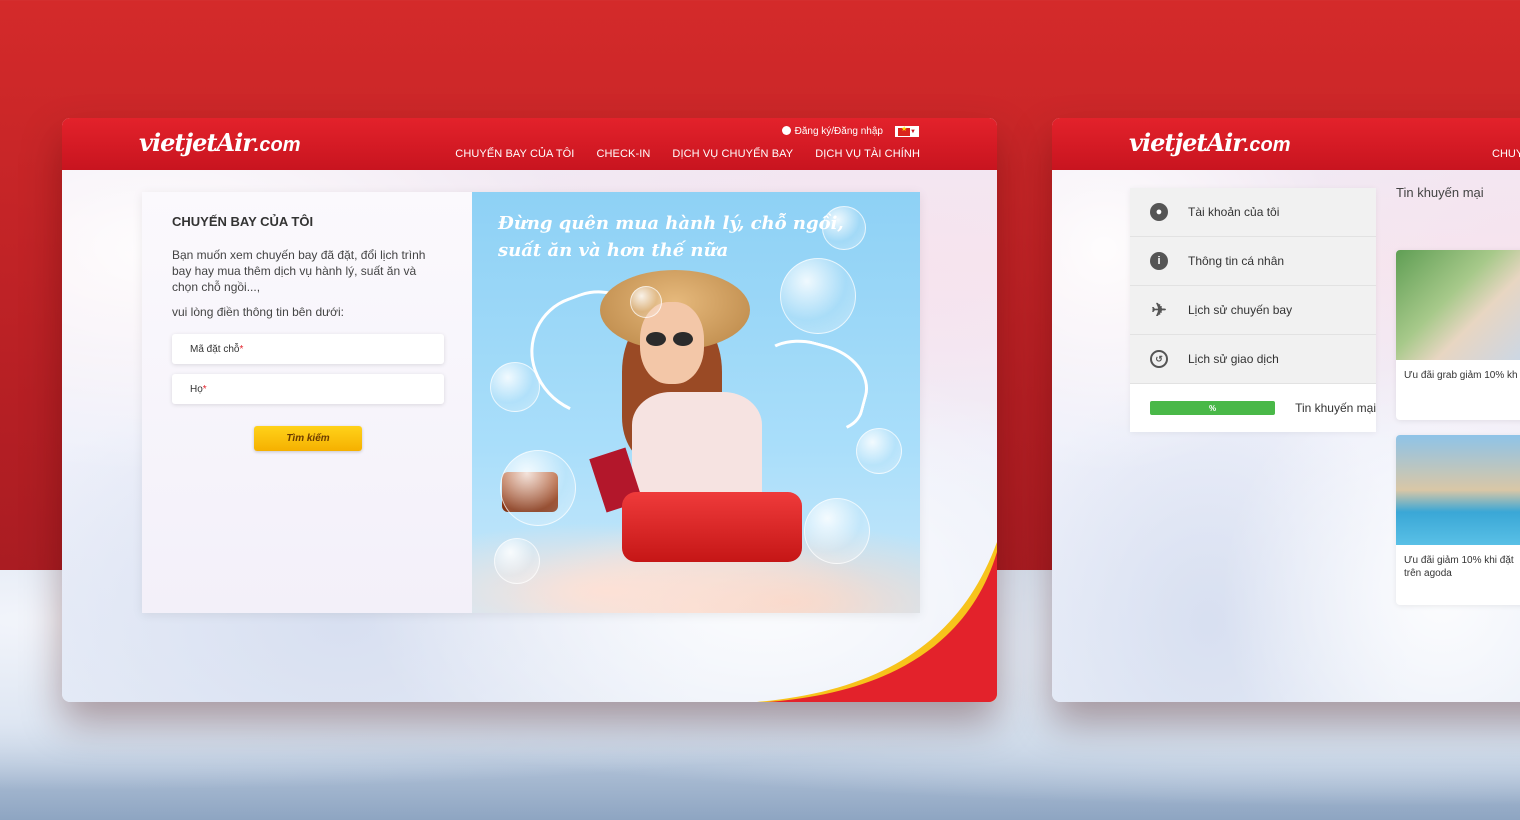 The image size is (1520, 820). What do you see at coordinates (308, 349) in the screenshot?
I see `booking-code-field: Mã đặt chỗ *` at bounding box center [308, 349].